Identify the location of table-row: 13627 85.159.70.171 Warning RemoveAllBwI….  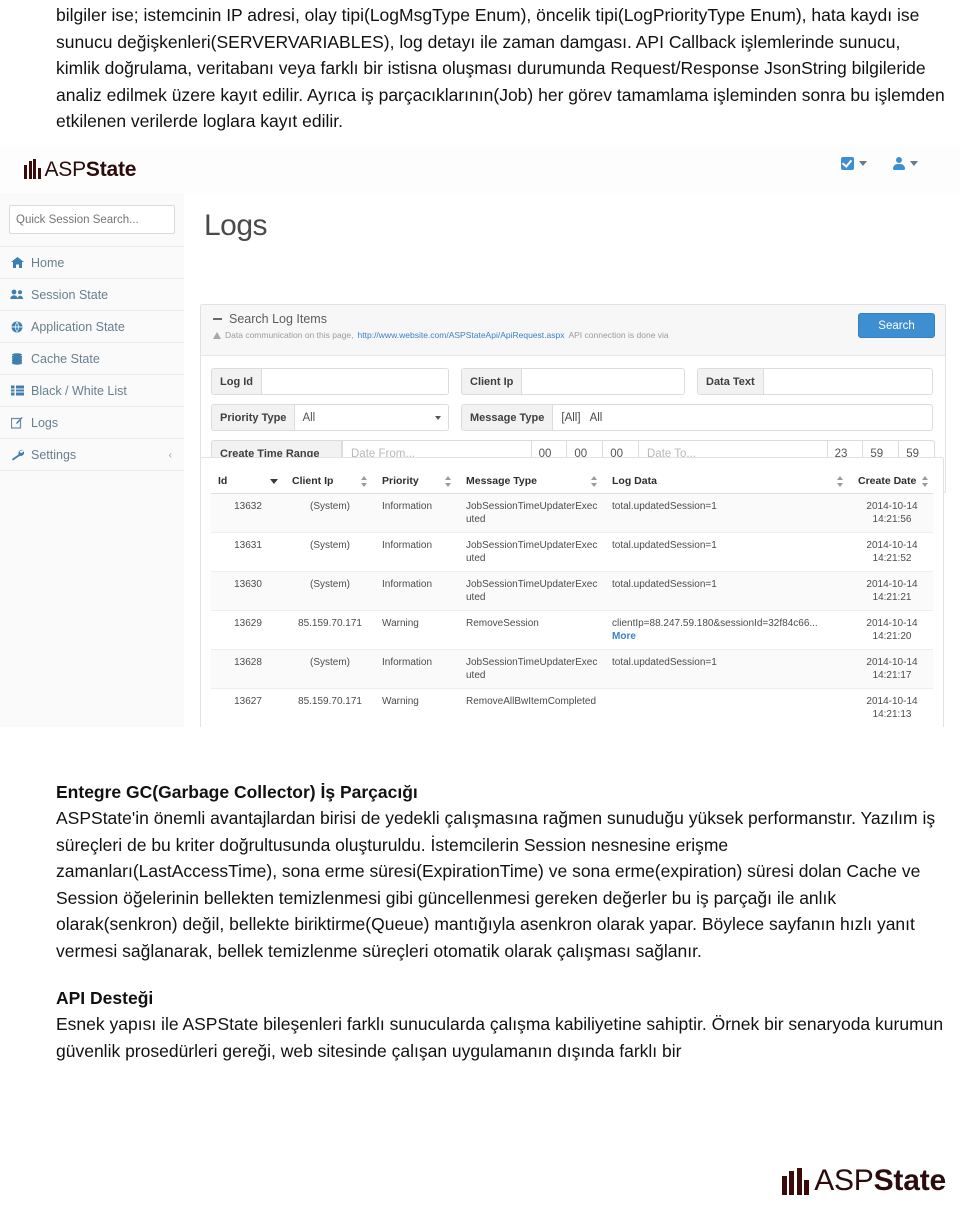
(572, 707).